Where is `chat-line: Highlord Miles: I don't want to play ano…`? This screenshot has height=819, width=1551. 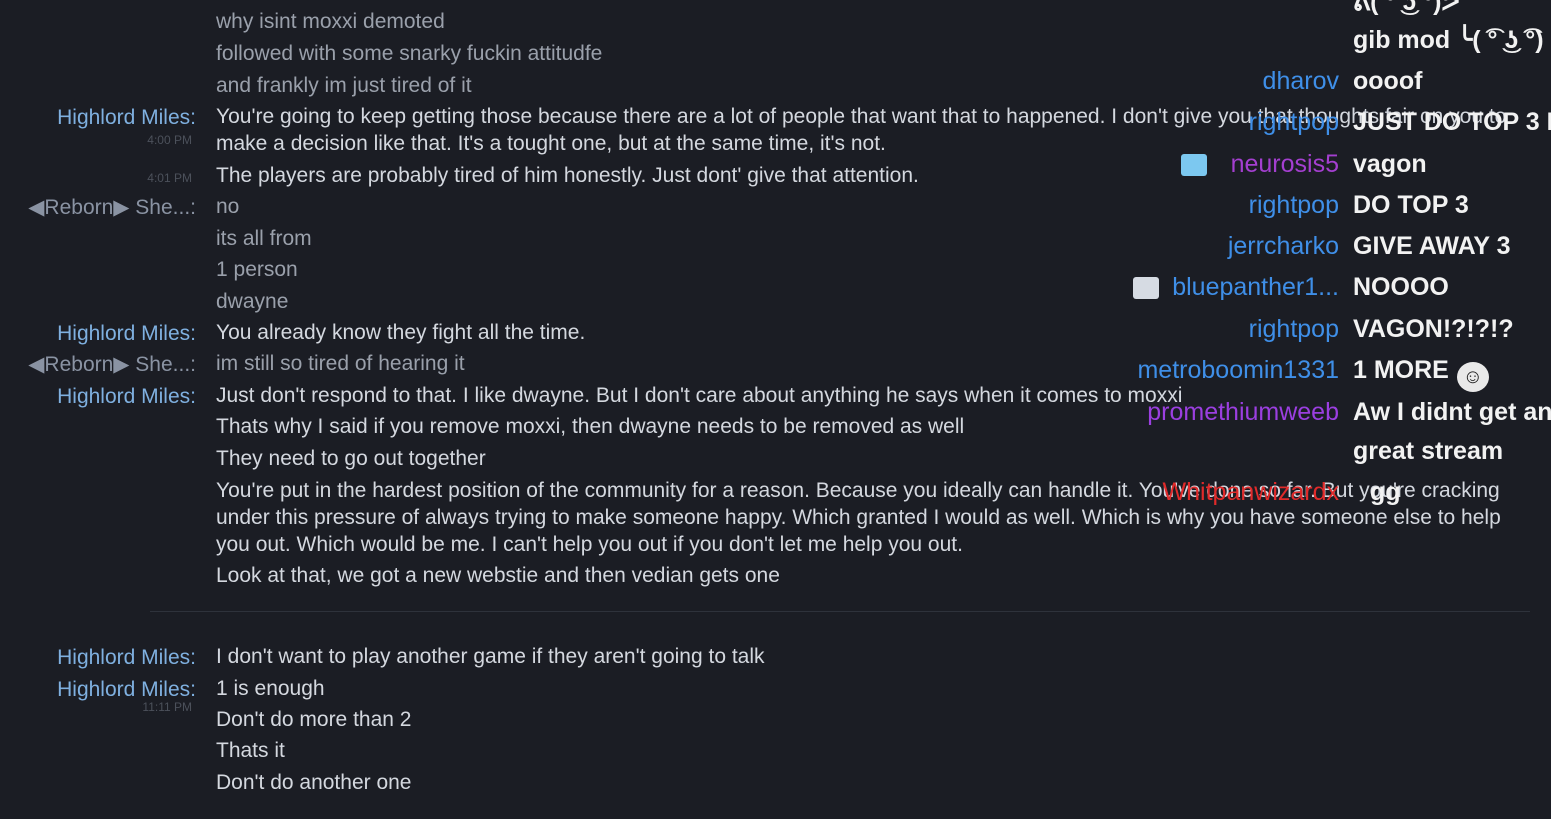 chat-line: Highlord Miles: I don't want to play ano… is located at coordinates (770, 658).